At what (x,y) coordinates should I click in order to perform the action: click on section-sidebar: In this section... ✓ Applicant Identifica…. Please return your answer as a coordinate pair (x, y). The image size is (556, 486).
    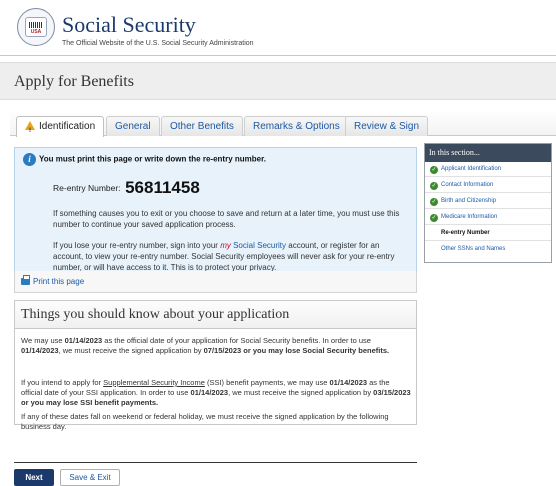
    Looking at the image, I should click on (488, 203).